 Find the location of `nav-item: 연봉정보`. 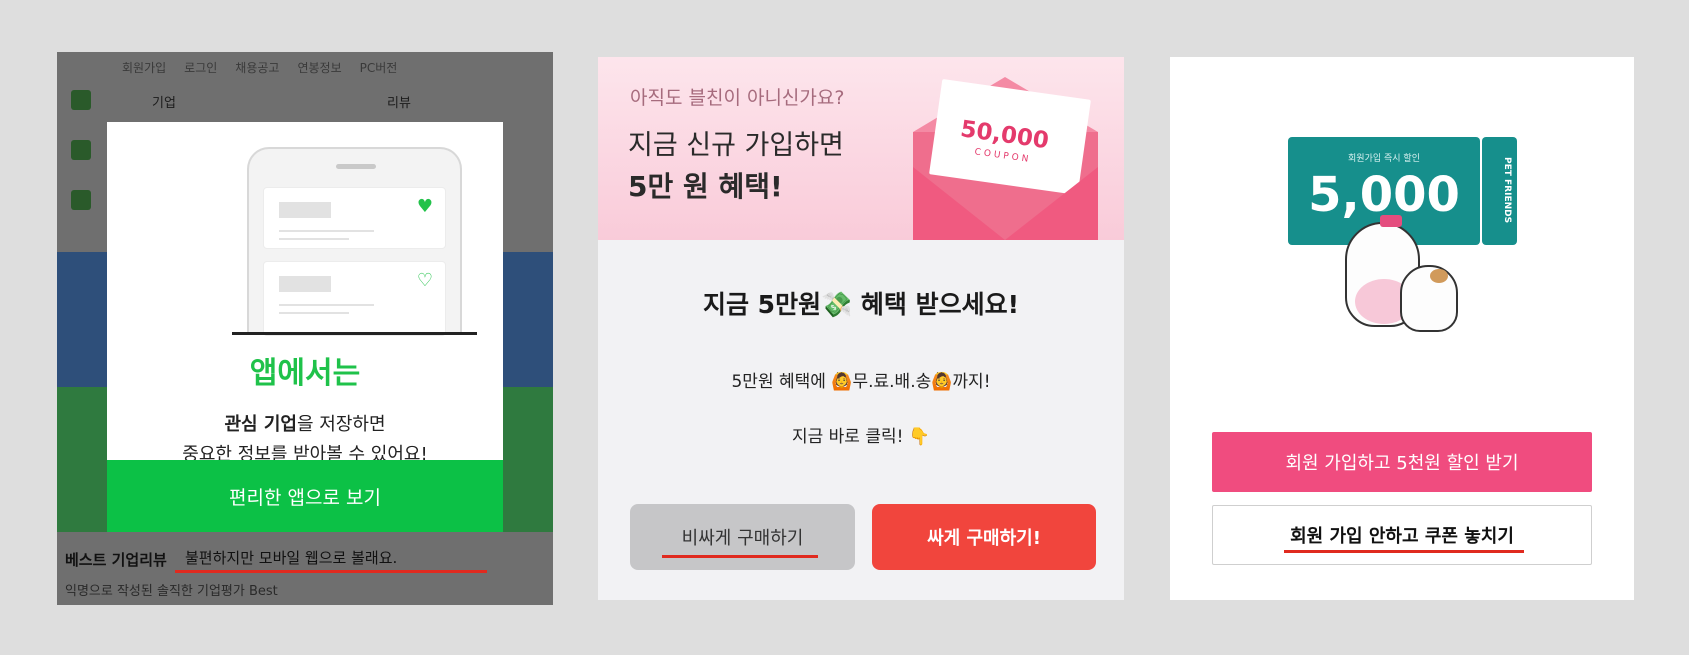

nav-item: 연봉정보 is located at coordinates (319, 67).